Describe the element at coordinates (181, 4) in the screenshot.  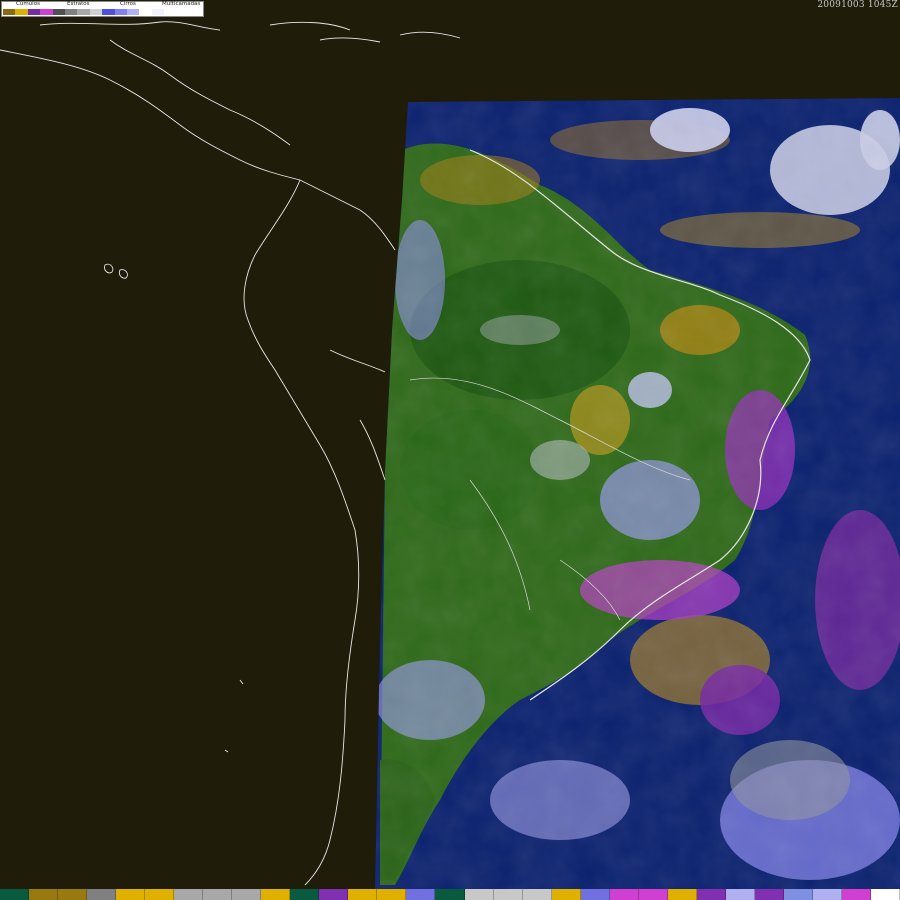
I see `legend-label-multicamadas: Multicamadas` at that location.